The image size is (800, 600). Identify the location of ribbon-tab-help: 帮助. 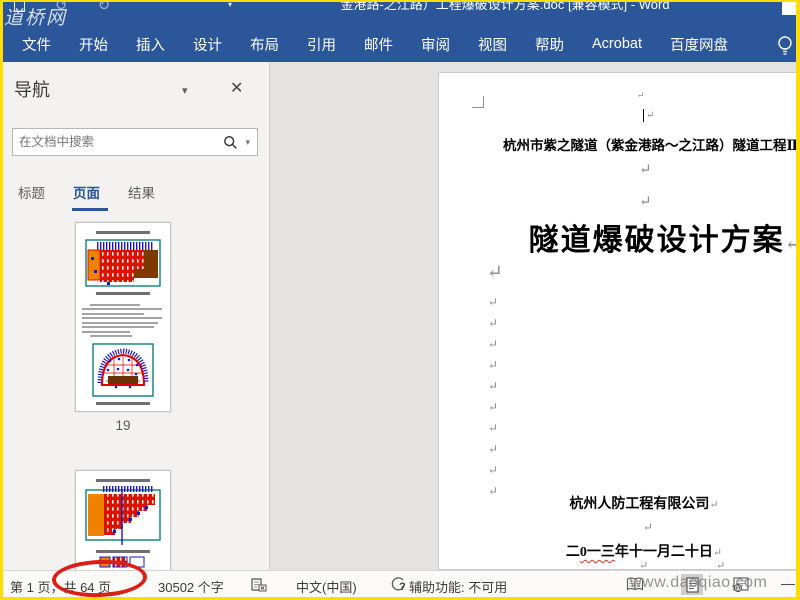
(549, 44).